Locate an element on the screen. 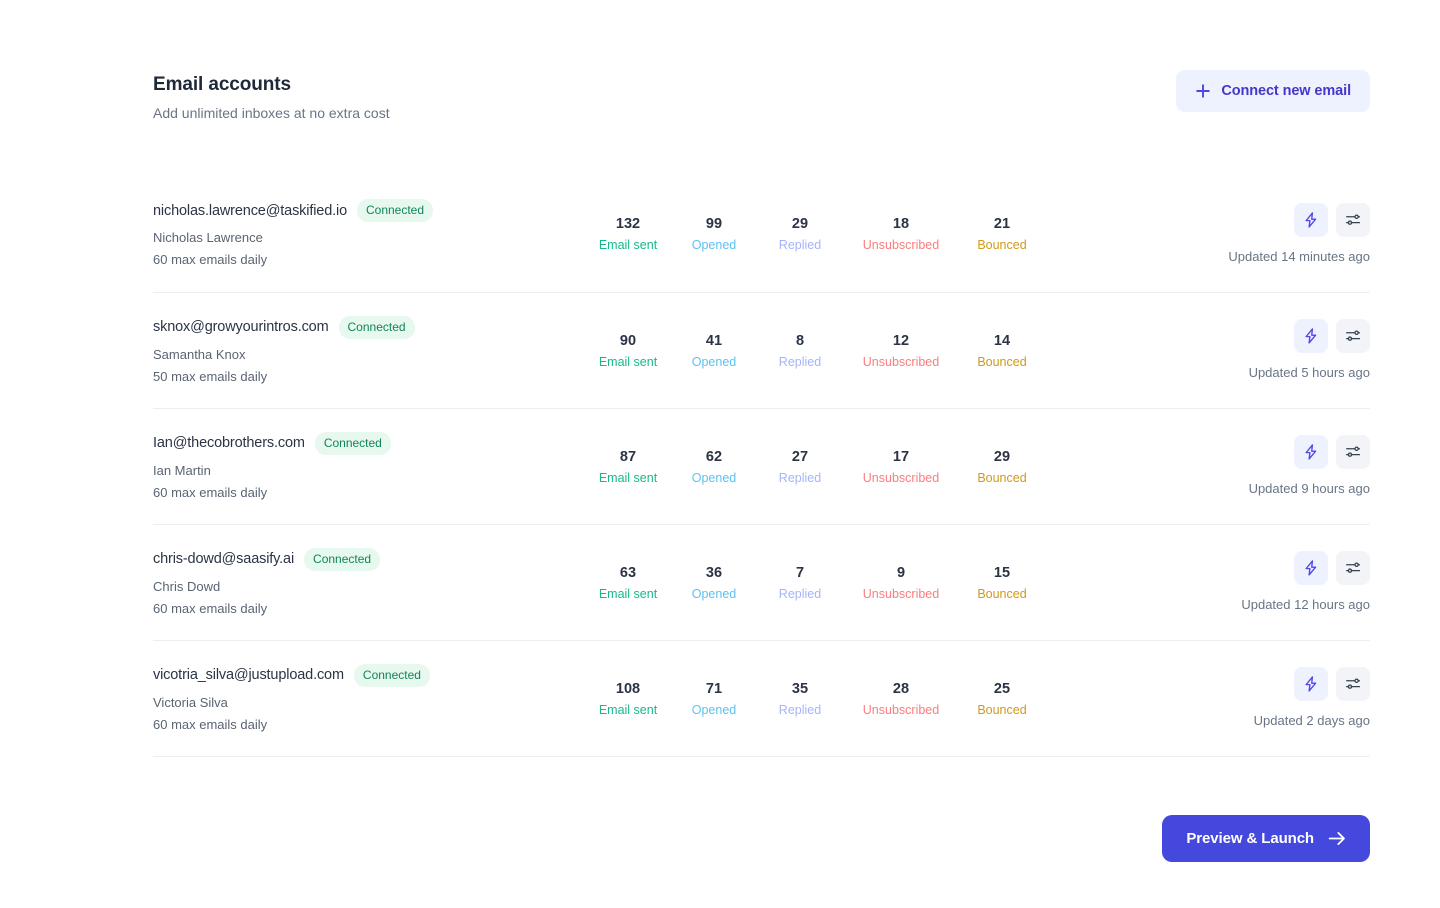  account-identity-line: vicotria_silva@justupload.com Connected is located at coordinates (363, 675).